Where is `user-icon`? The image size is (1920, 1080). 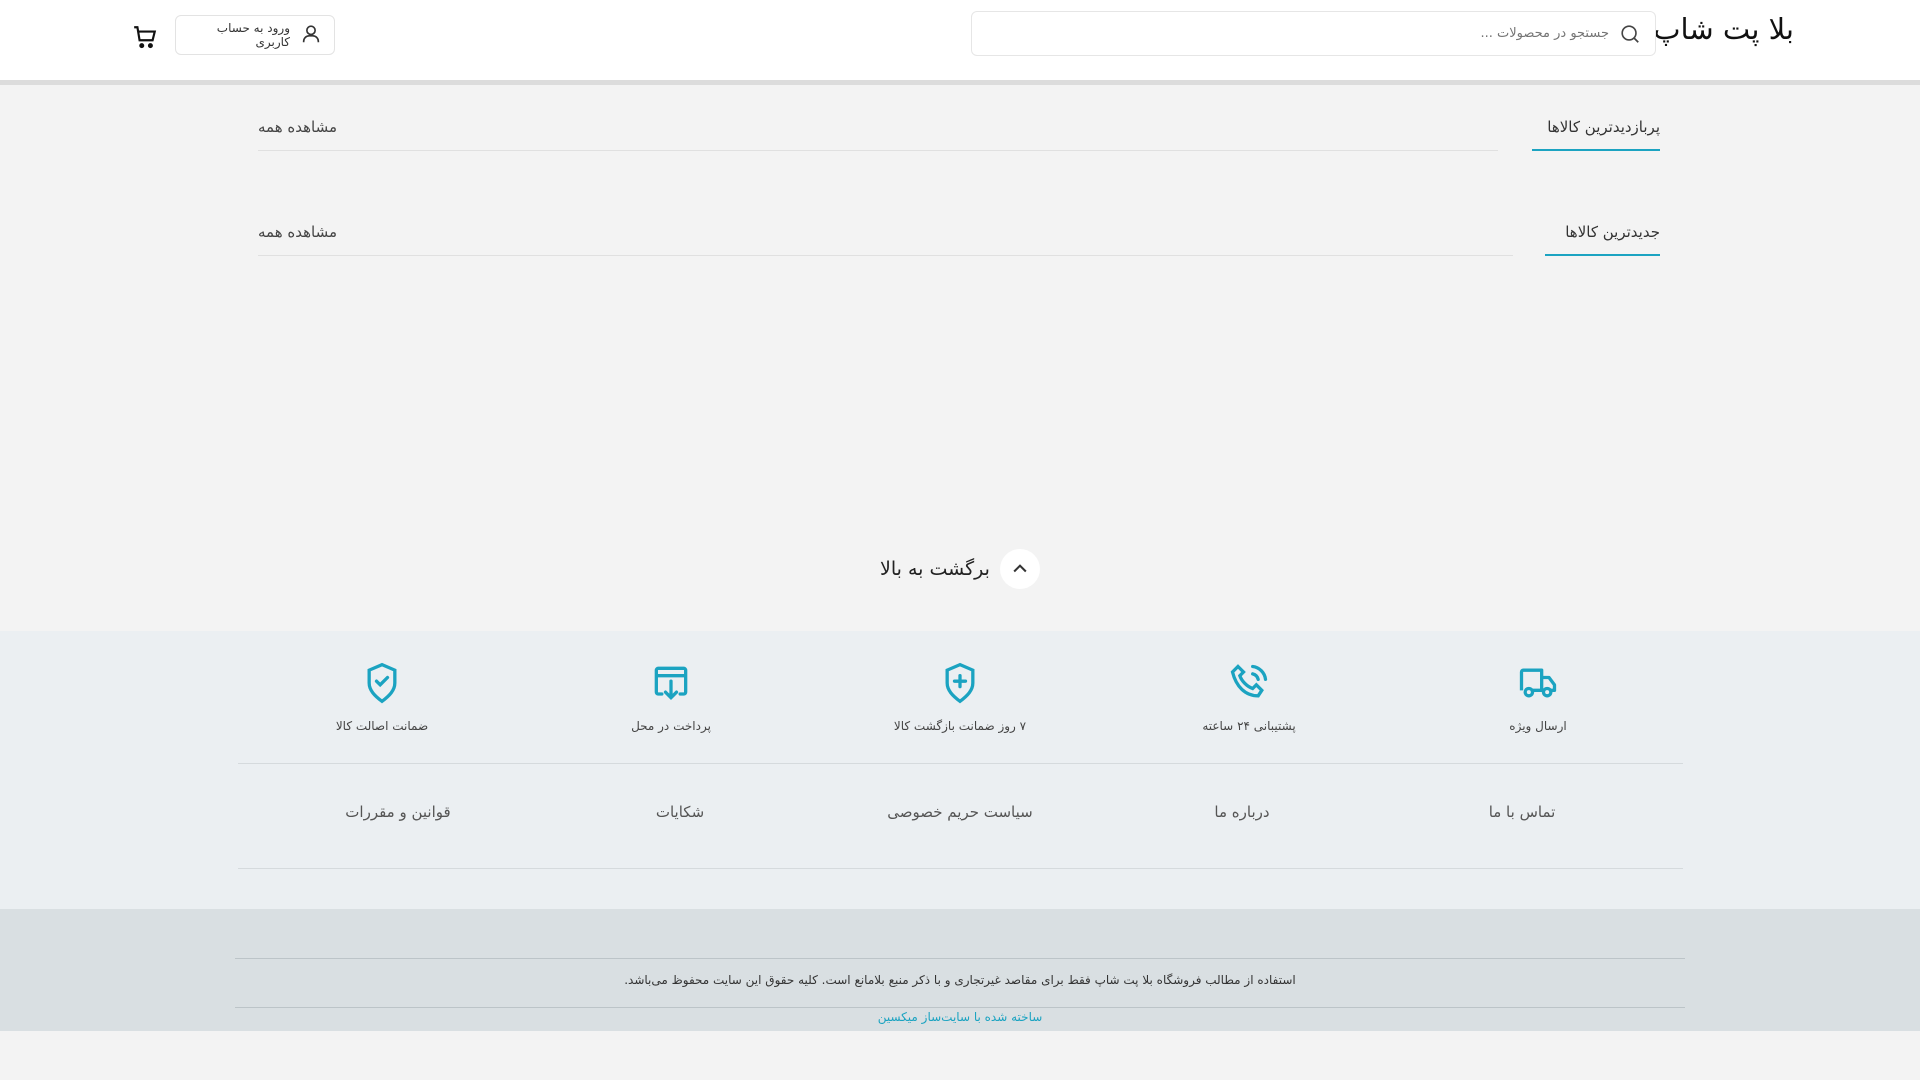
user-icon is located at coordinates (311, 35).